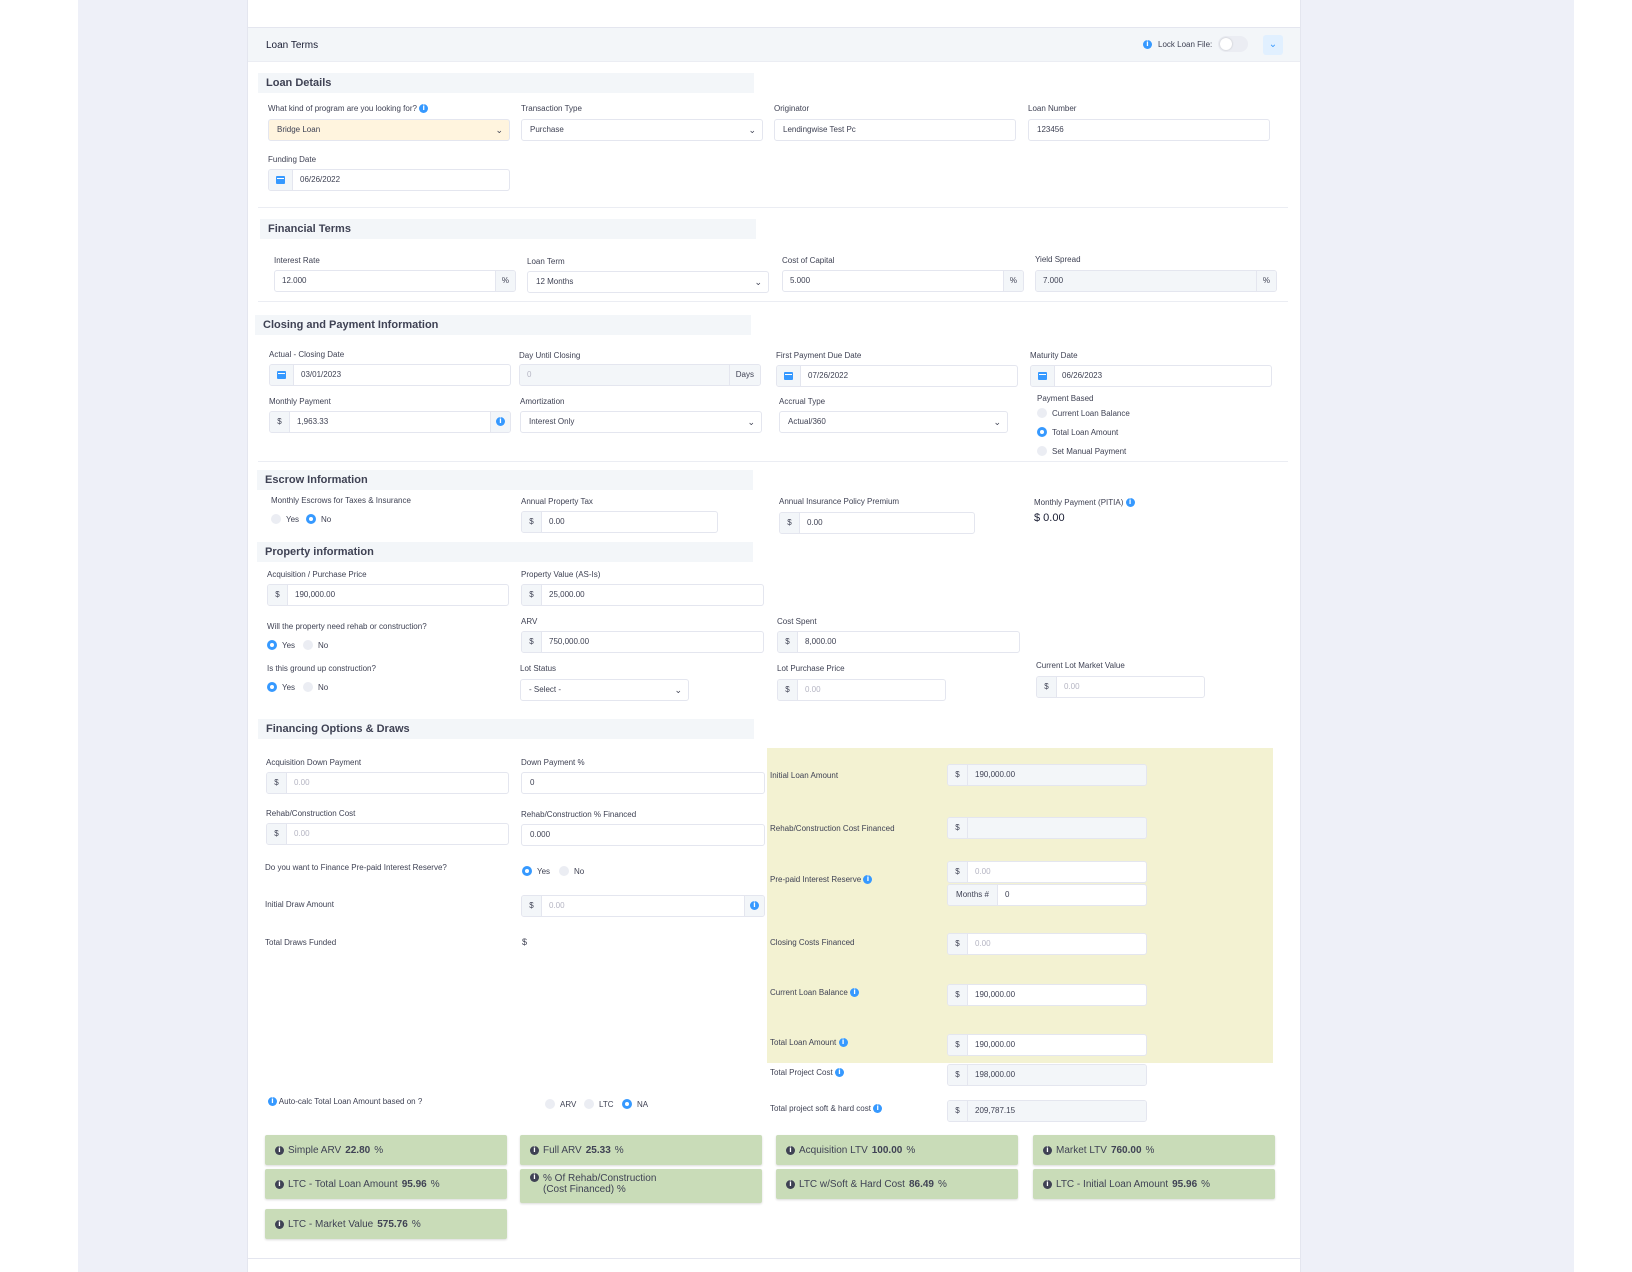 The width and height of the screenshot is (1632, 1272). I want to click on annual-property-tax-input: $0.00, so click(619, 522).